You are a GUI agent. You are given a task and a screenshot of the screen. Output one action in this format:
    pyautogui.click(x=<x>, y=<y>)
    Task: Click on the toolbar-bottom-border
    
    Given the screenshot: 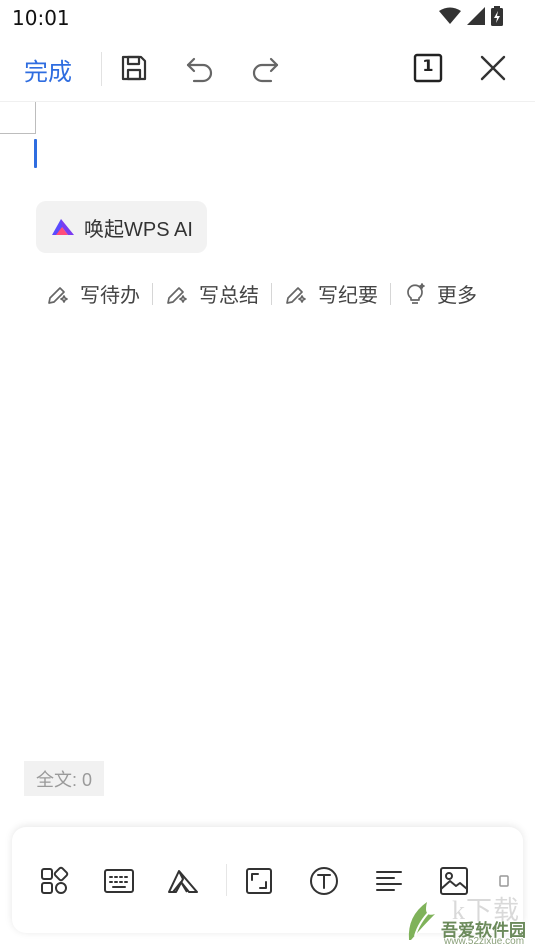 What is the action you would take?
    pyautogui.click(x=267, y=101)
    